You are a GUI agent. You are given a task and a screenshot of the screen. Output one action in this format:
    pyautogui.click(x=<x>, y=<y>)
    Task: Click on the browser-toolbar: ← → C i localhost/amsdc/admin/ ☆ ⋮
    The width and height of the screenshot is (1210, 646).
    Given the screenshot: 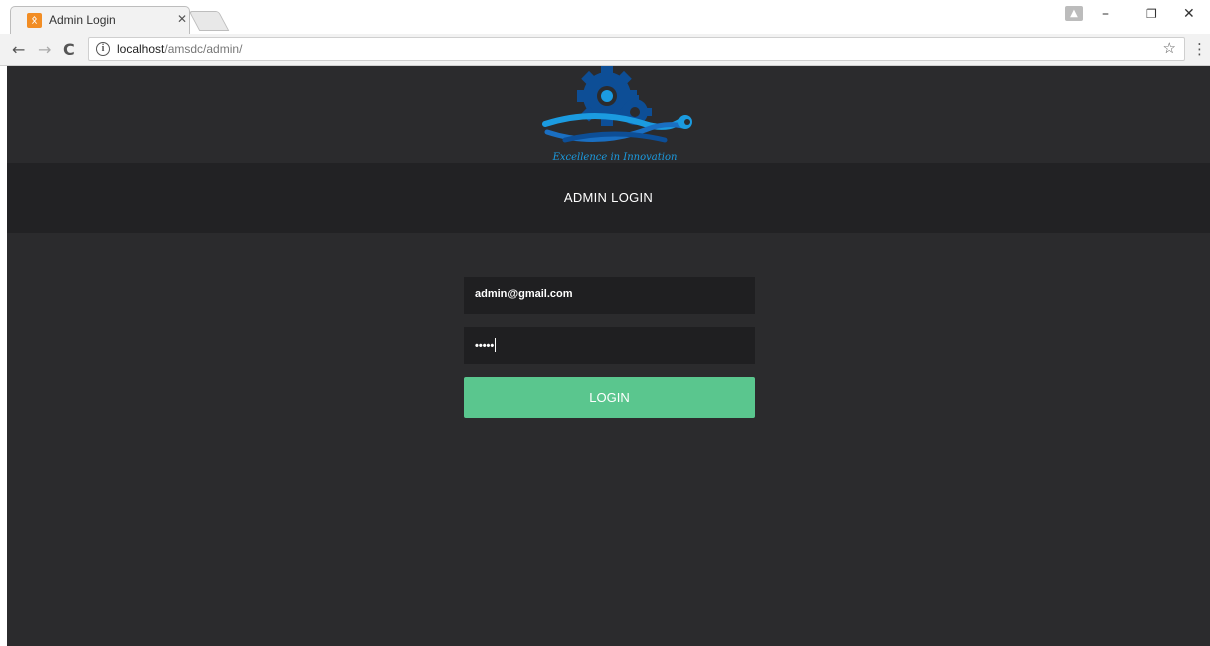 What is the action you would take?
    pyautogui.click(x=605, y=50)
    